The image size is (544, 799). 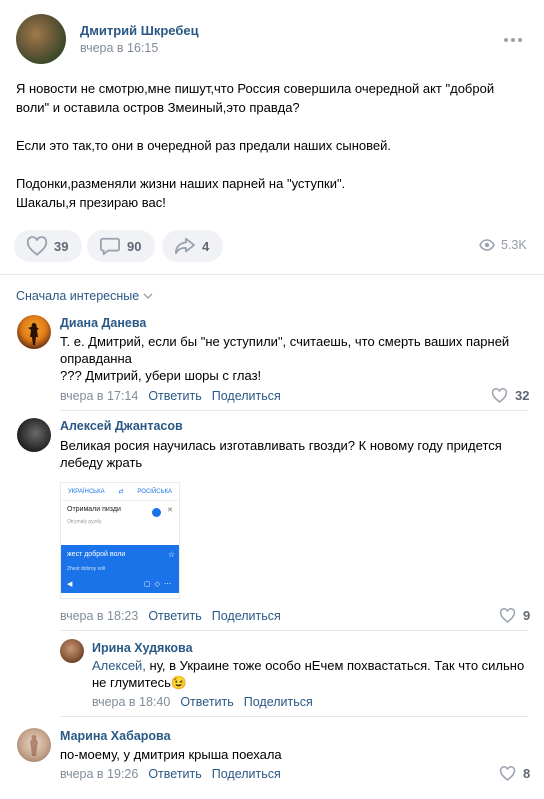 I want to click on reply-time: вчера в 18:40, so click(x=131, y=702).